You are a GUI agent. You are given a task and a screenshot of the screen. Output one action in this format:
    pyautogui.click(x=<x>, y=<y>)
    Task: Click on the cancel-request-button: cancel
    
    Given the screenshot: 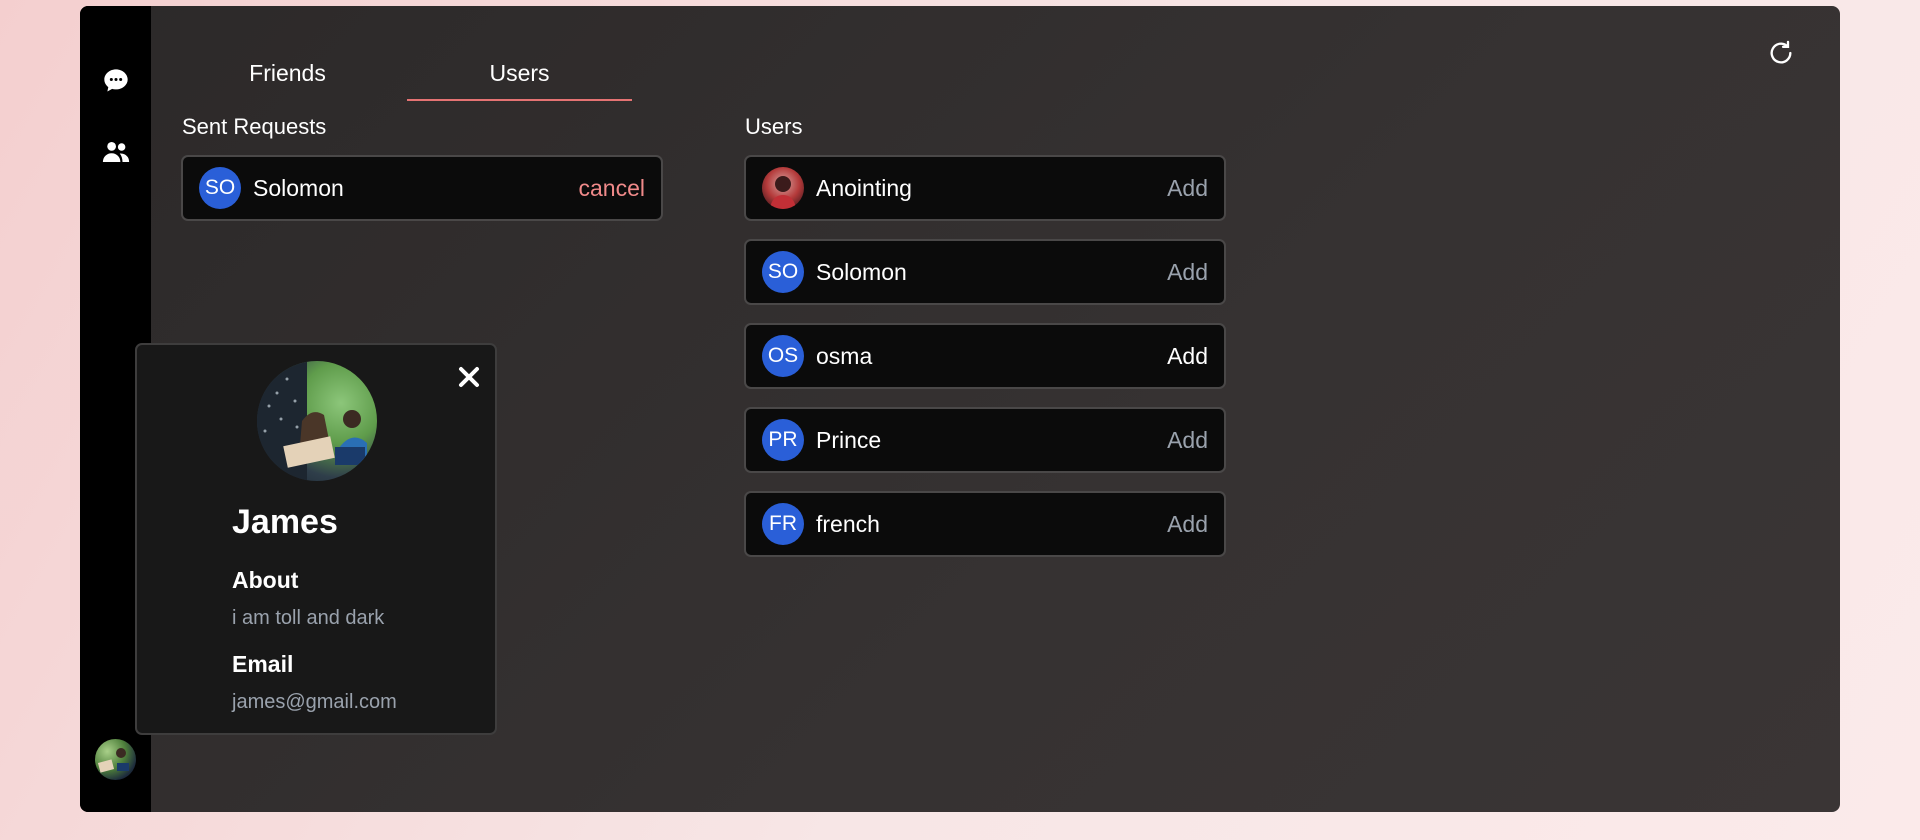 What is the action you would take?
    pyautogui.click(x=612, y=188)
    